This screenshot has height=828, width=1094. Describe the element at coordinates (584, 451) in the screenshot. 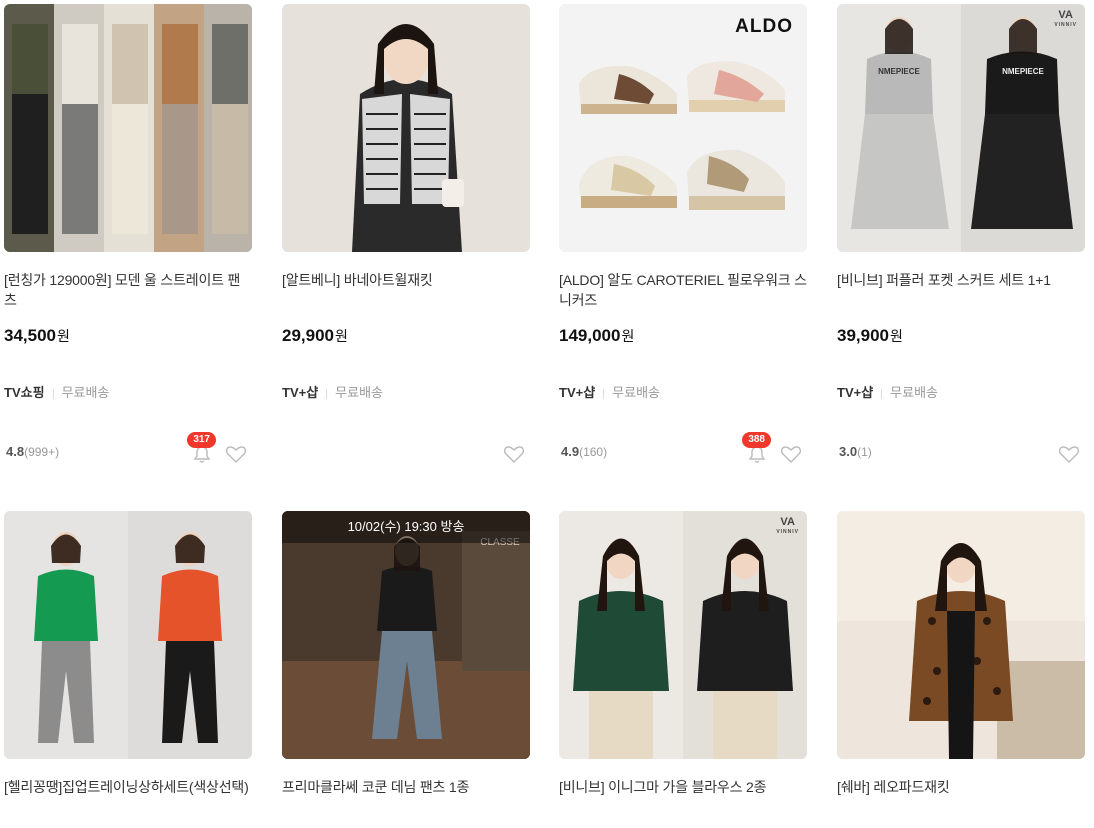

I see `rating: 4.9(160)` at that location.